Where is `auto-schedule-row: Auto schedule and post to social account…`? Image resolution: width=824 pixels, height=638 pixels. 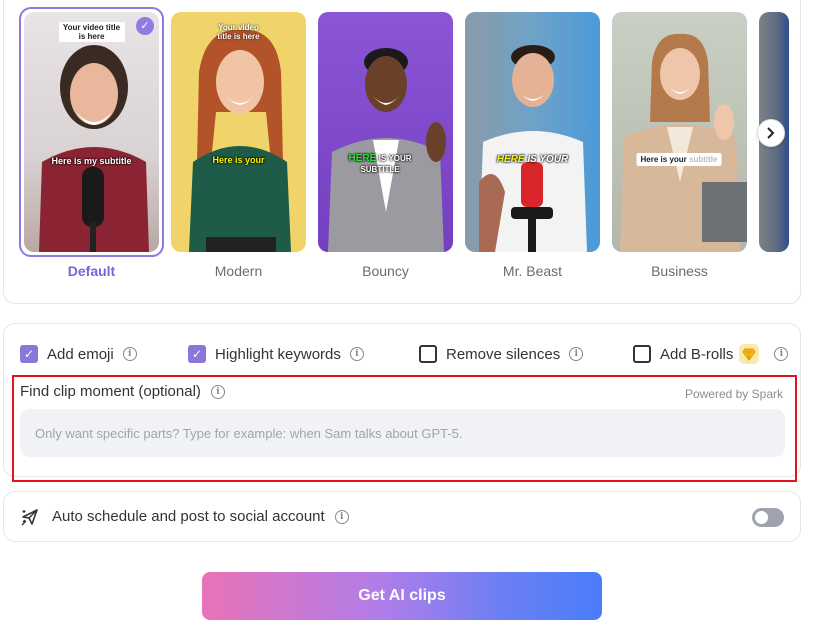 auto-schedule-row: Auto schedule and post to social account… is located at coordinates (200, 516).